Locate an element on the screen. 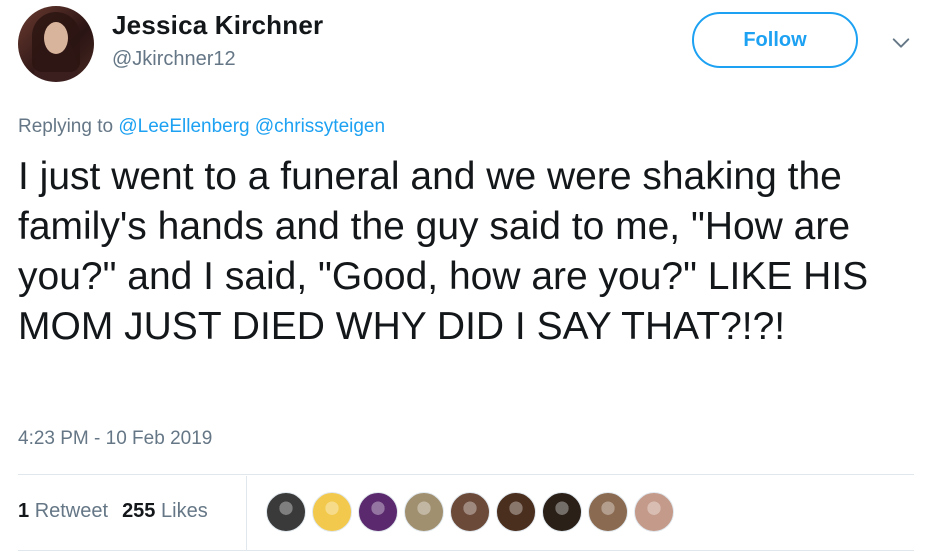 The image size is (948, 554). retweet-stat: 1 Retweet is located at coordinates (63, 511).